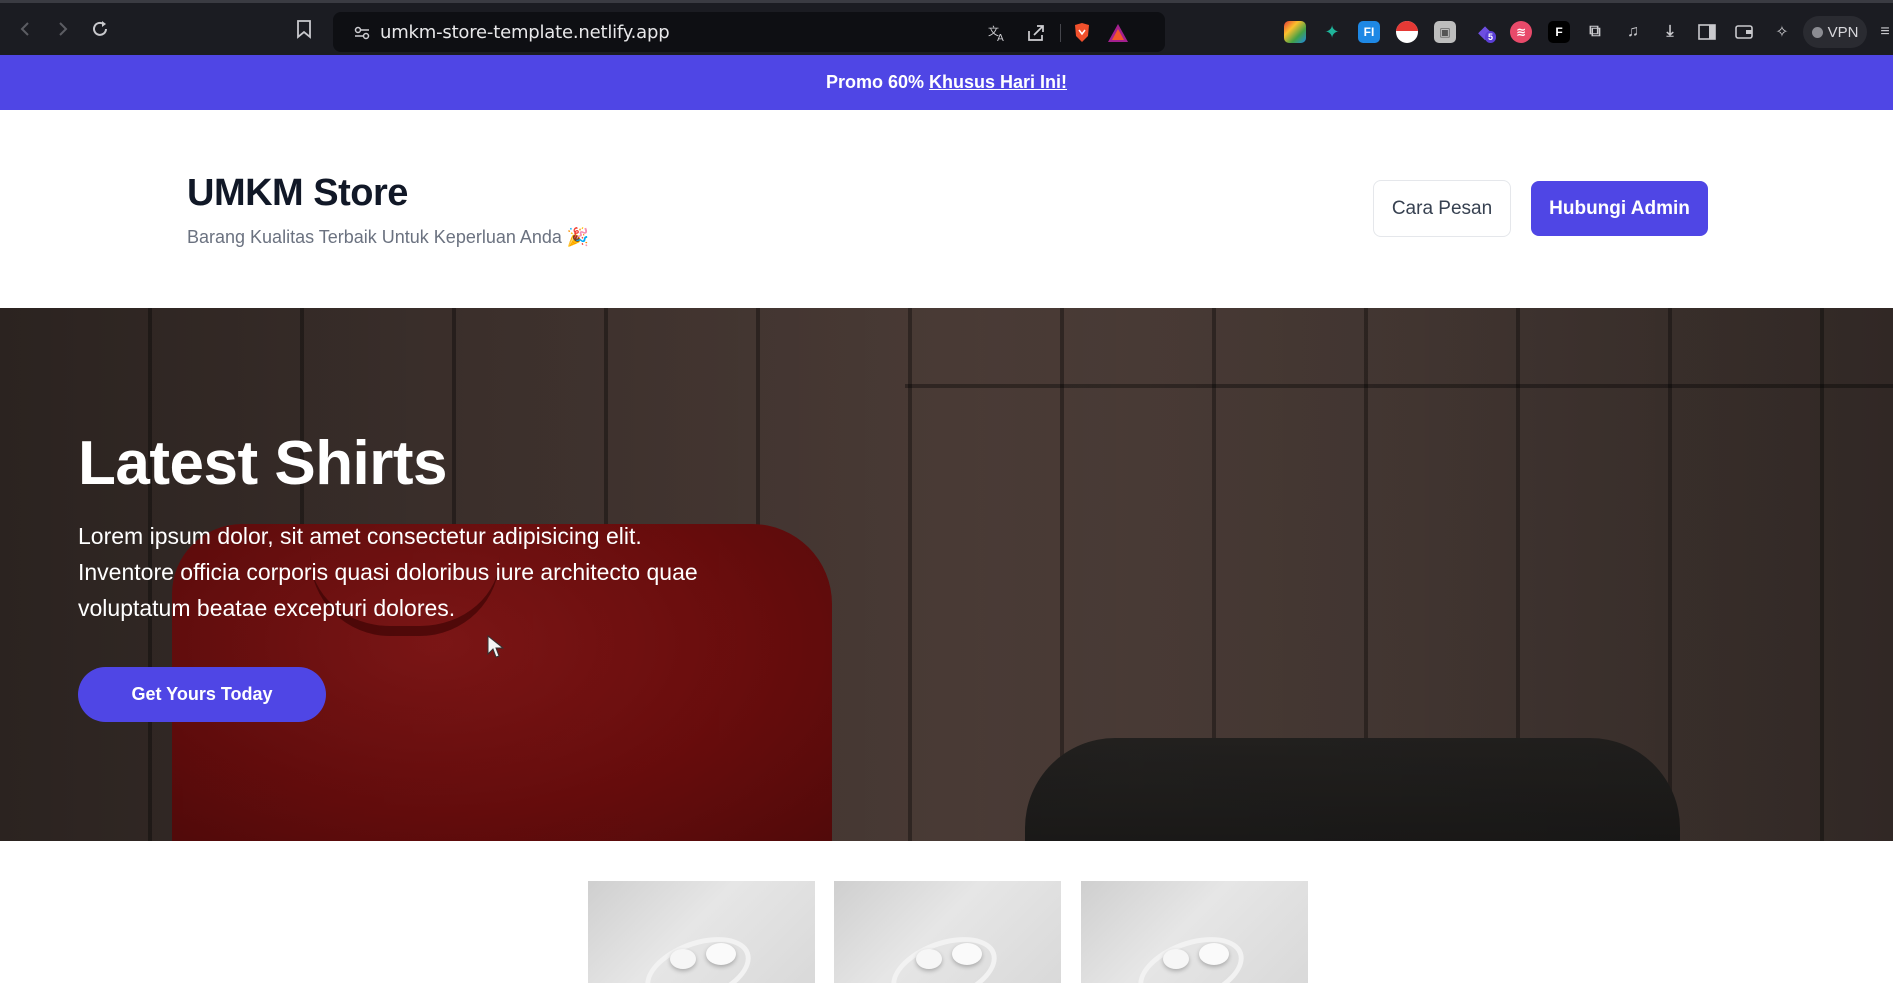 Image resolution: width=1893 pixels, height=983 pixels. What do you see at coordinates (1060, 33) in the screenshot?
I see `divider` at bounding box center [1060, 33].